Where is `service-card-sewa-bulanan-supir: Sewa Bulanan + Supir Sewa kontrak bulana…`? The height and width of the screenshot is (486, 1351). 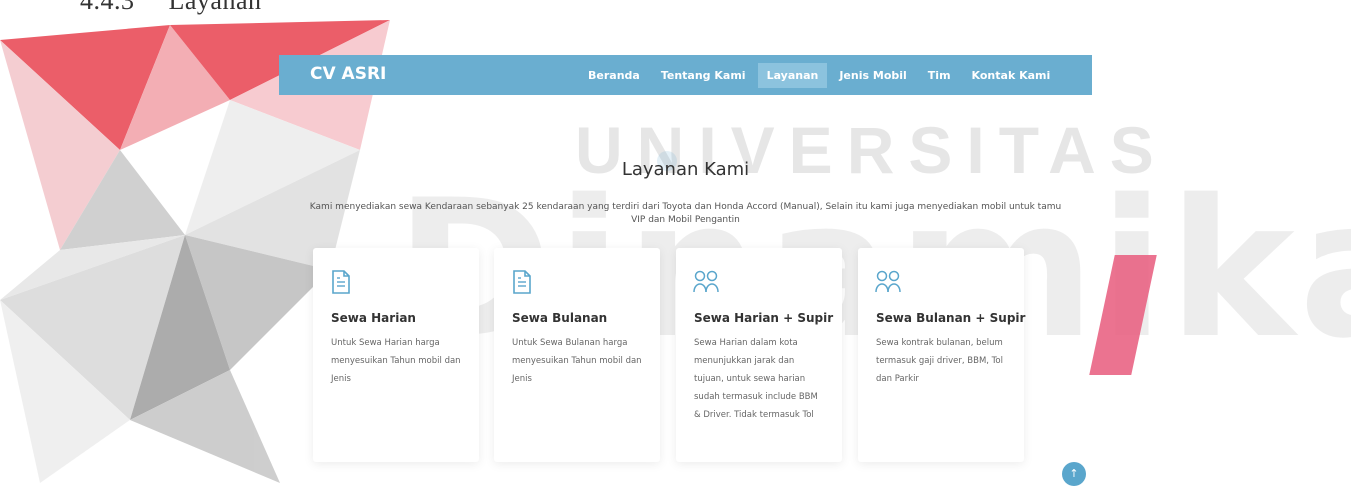 service-card-sewa-bulanan-supir: Sewa Bulanan + Supir Sewa kontrak bulana… is located at coordinates (942, 355).